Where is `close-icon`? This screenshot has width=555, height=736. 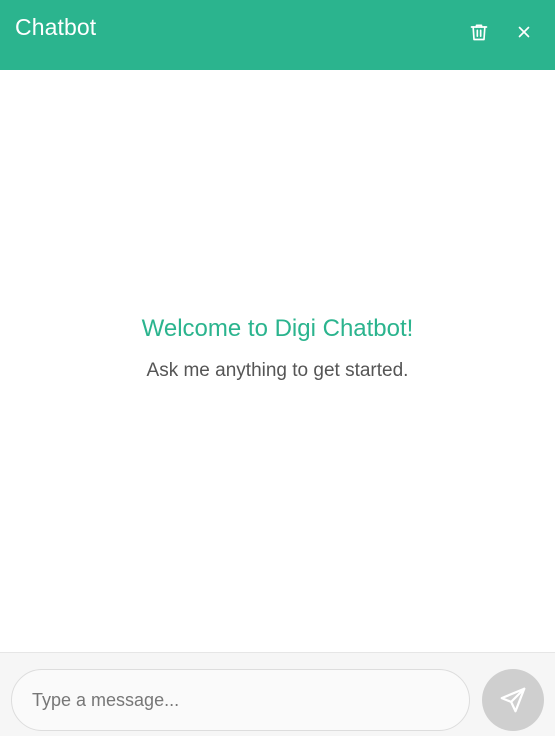 close-icon is located at coordinates (524, 32).